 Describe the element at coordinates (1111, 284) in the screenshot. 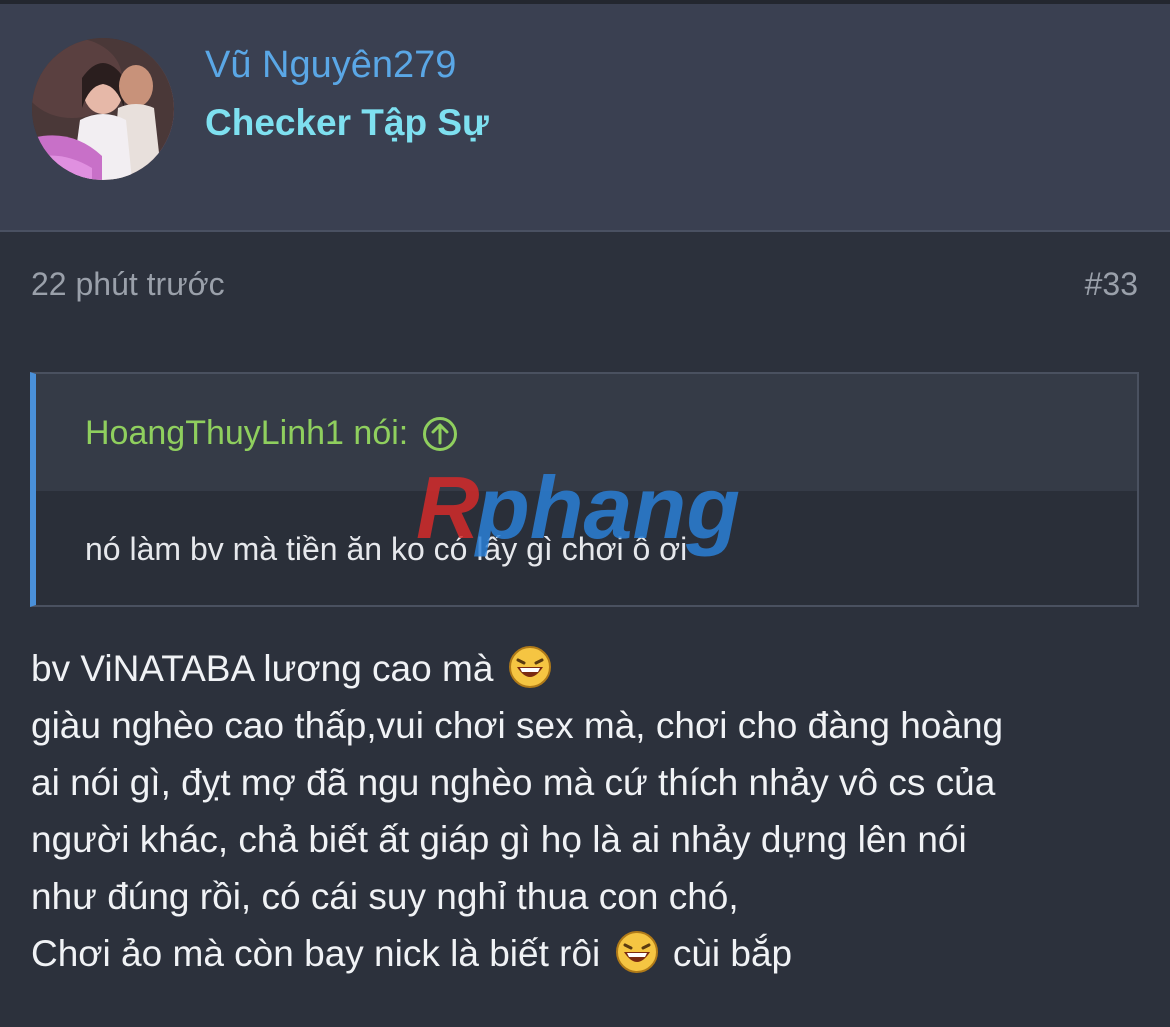

I see `post-number: #33` at that location.